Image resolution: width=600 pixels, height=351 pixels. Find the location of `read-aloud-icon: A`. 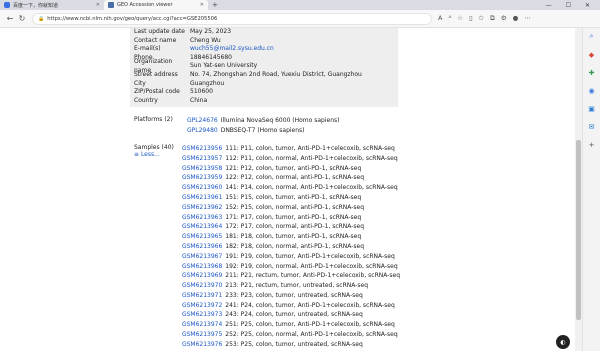

read-aloud-icon: A is located at coordinates (440, 18).